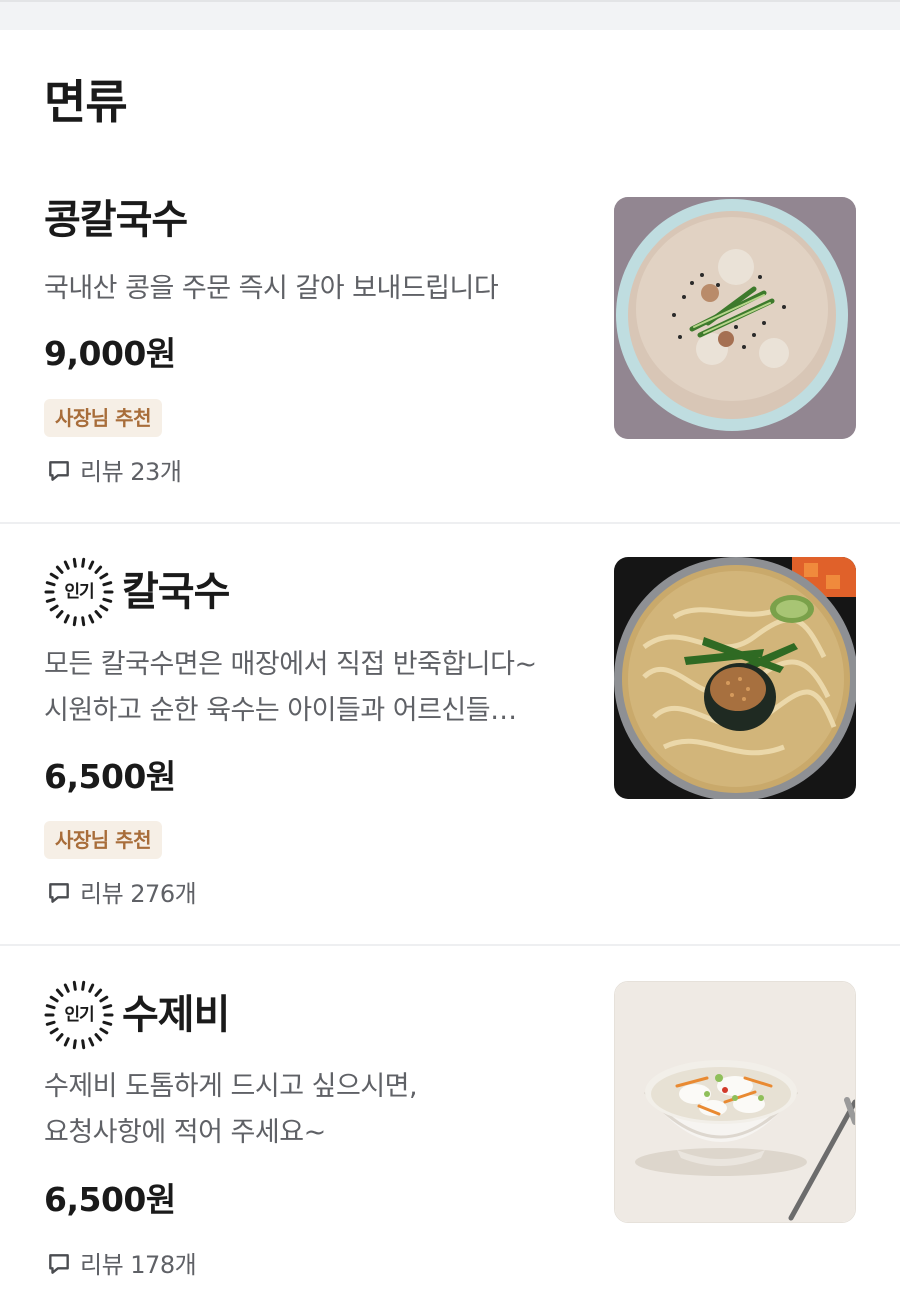 The height and width of the screenshot is (1313, 900). I want to click on top-strip, so click(450, 15).